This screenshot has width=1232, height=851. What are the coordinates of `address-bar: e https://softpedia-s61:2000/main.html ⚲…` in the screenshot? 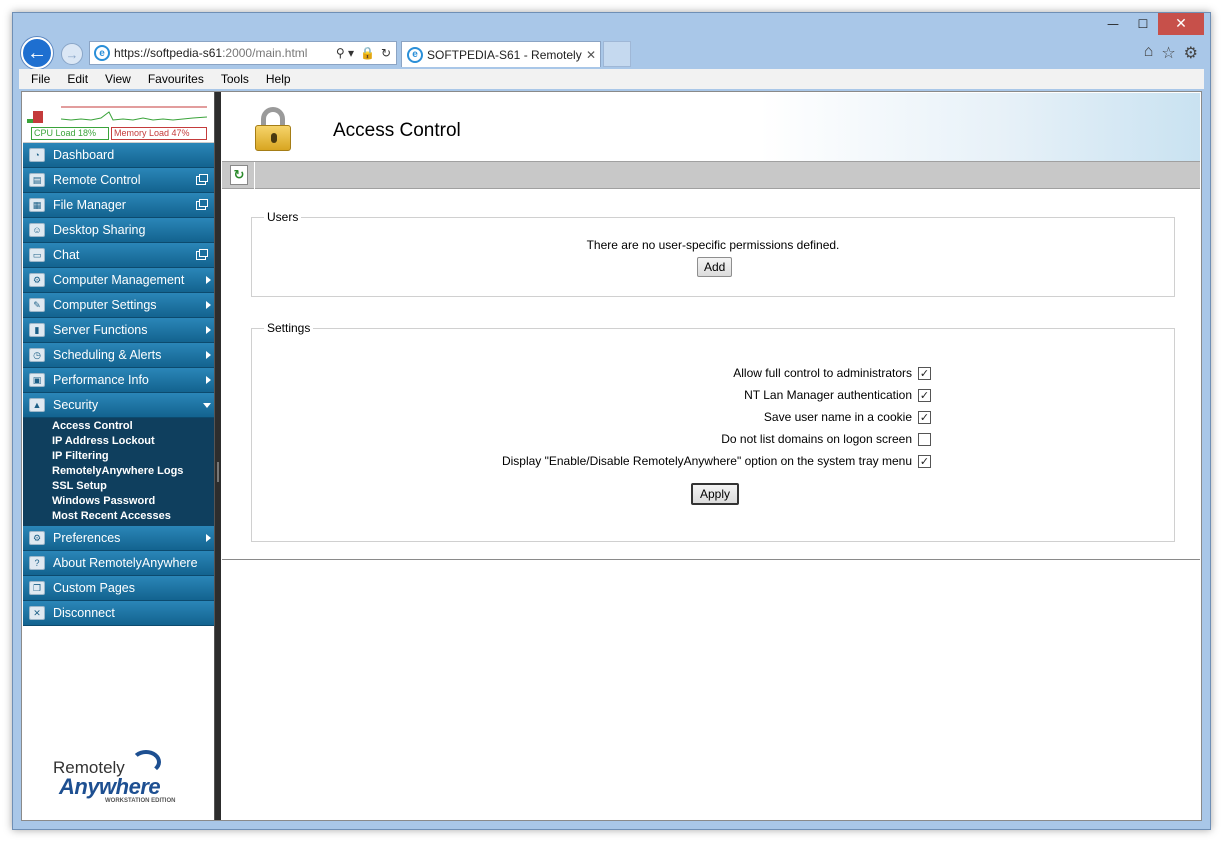 It's located at (243, 53).